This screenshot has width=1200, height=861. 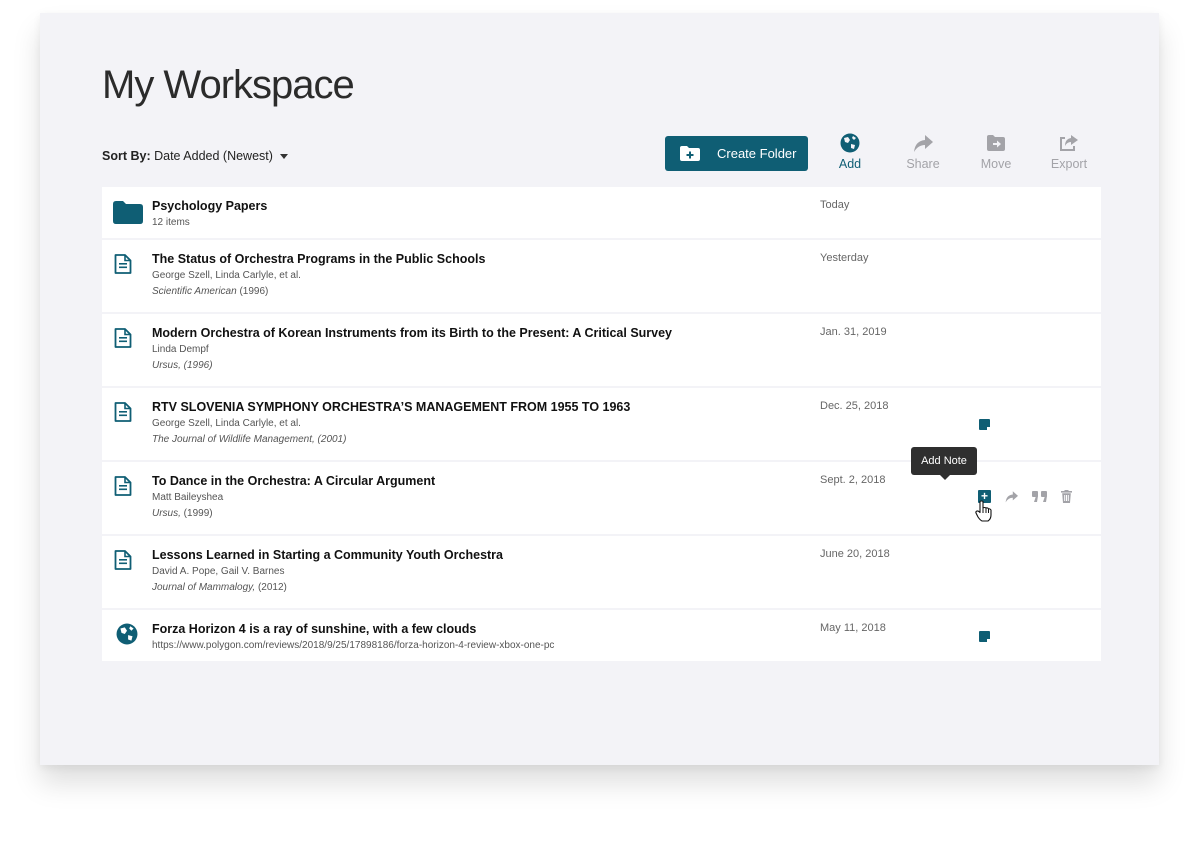 I want to click on item-date: May 11, 2018, so click(x=853, y=628).